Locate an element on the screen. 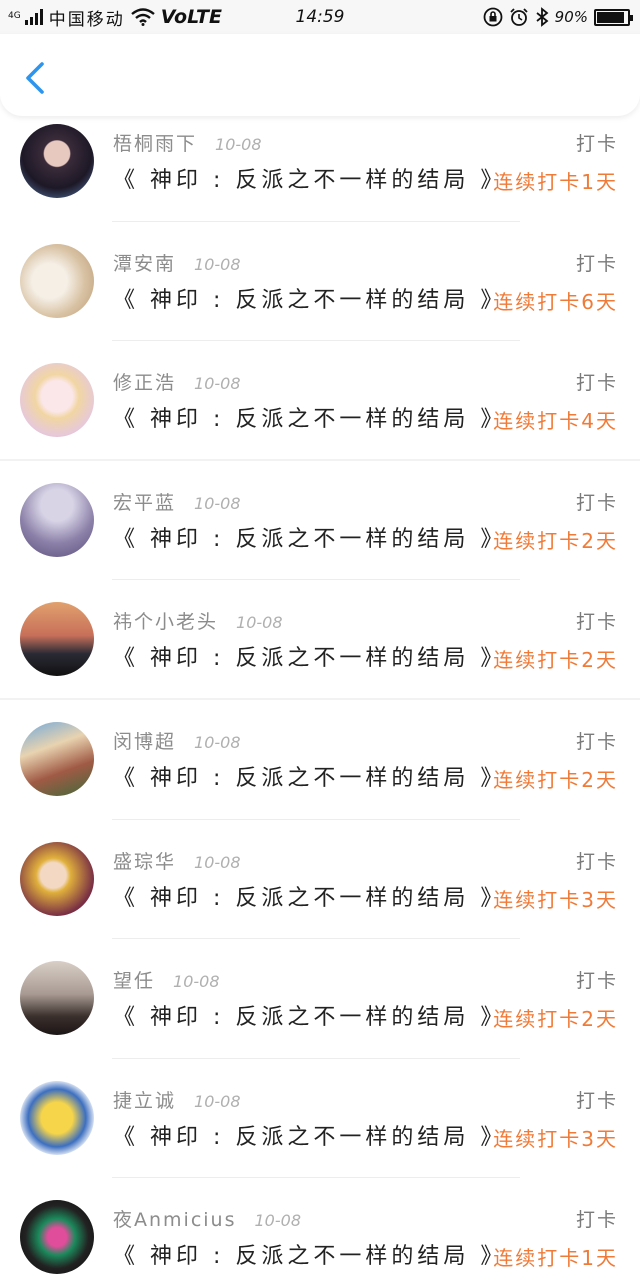 The height and width of the screenshot is (1280, 640). user-name: 望任 is located at coordinates (134, 981).